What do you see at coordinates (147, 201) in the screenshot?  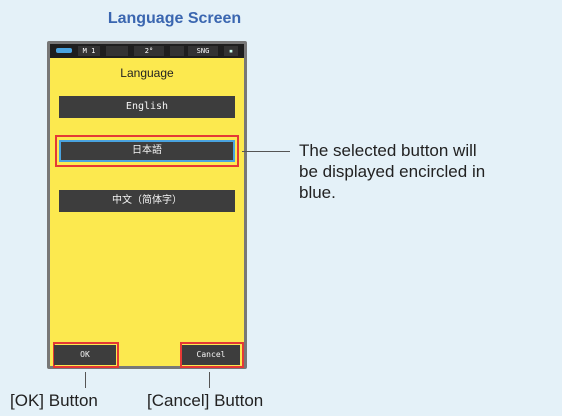 I see `language-button-chinese: 中文（简体字）` at bounding box center [147, 201].